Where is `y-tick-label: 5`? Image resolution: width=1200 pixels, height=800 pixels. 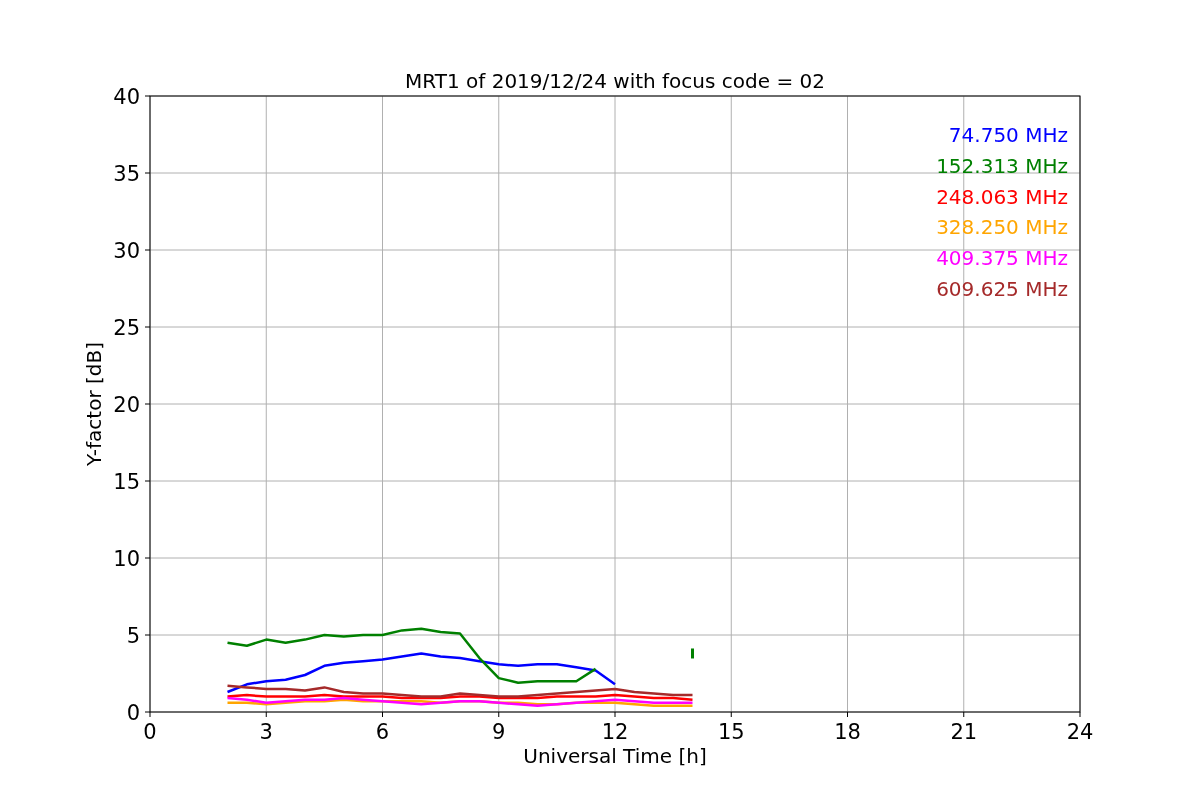 y-tick-label: 5 is located at coordinates (133, 636).